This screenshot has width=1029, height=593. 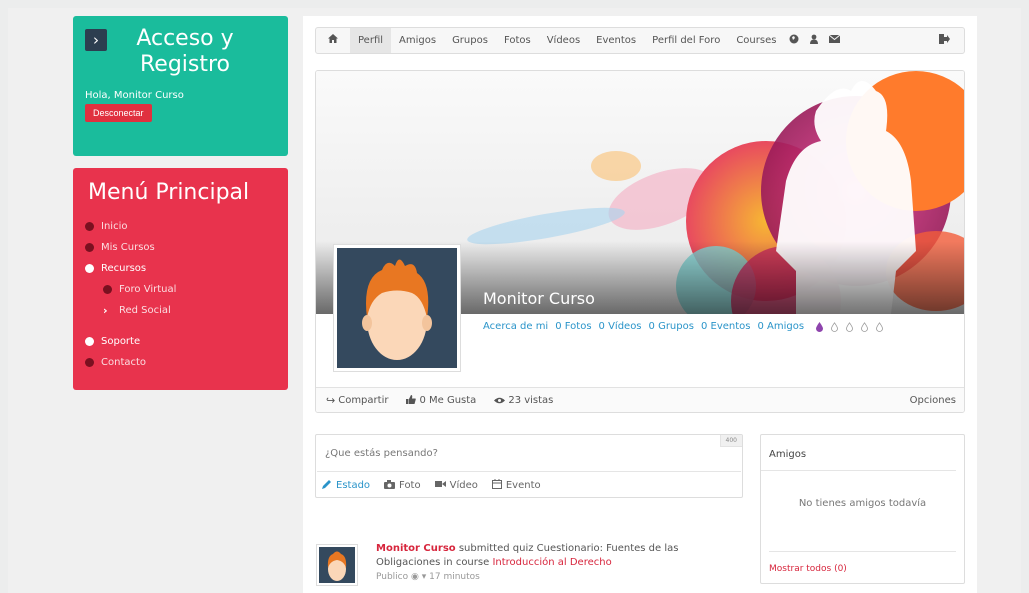 I want to click on privacy-label: Publico, so click(x=392, y=577).